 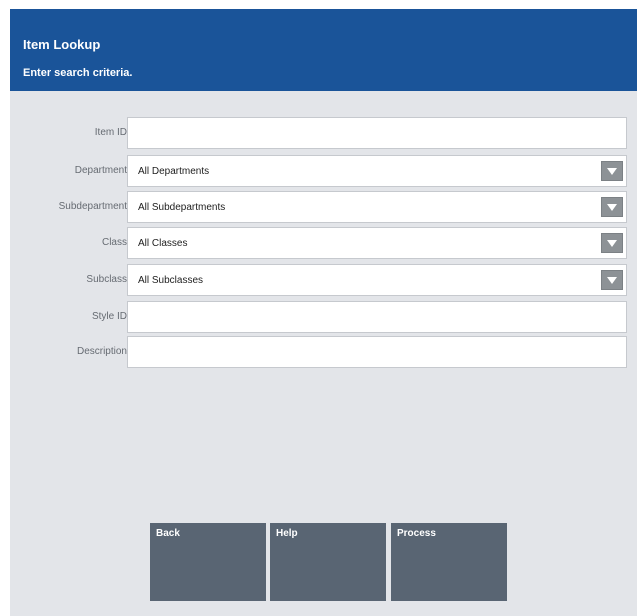 What do you see at coordinates (377, 133) in the screenshot?
I see `item-id-input` at bounding box center [377, 133].